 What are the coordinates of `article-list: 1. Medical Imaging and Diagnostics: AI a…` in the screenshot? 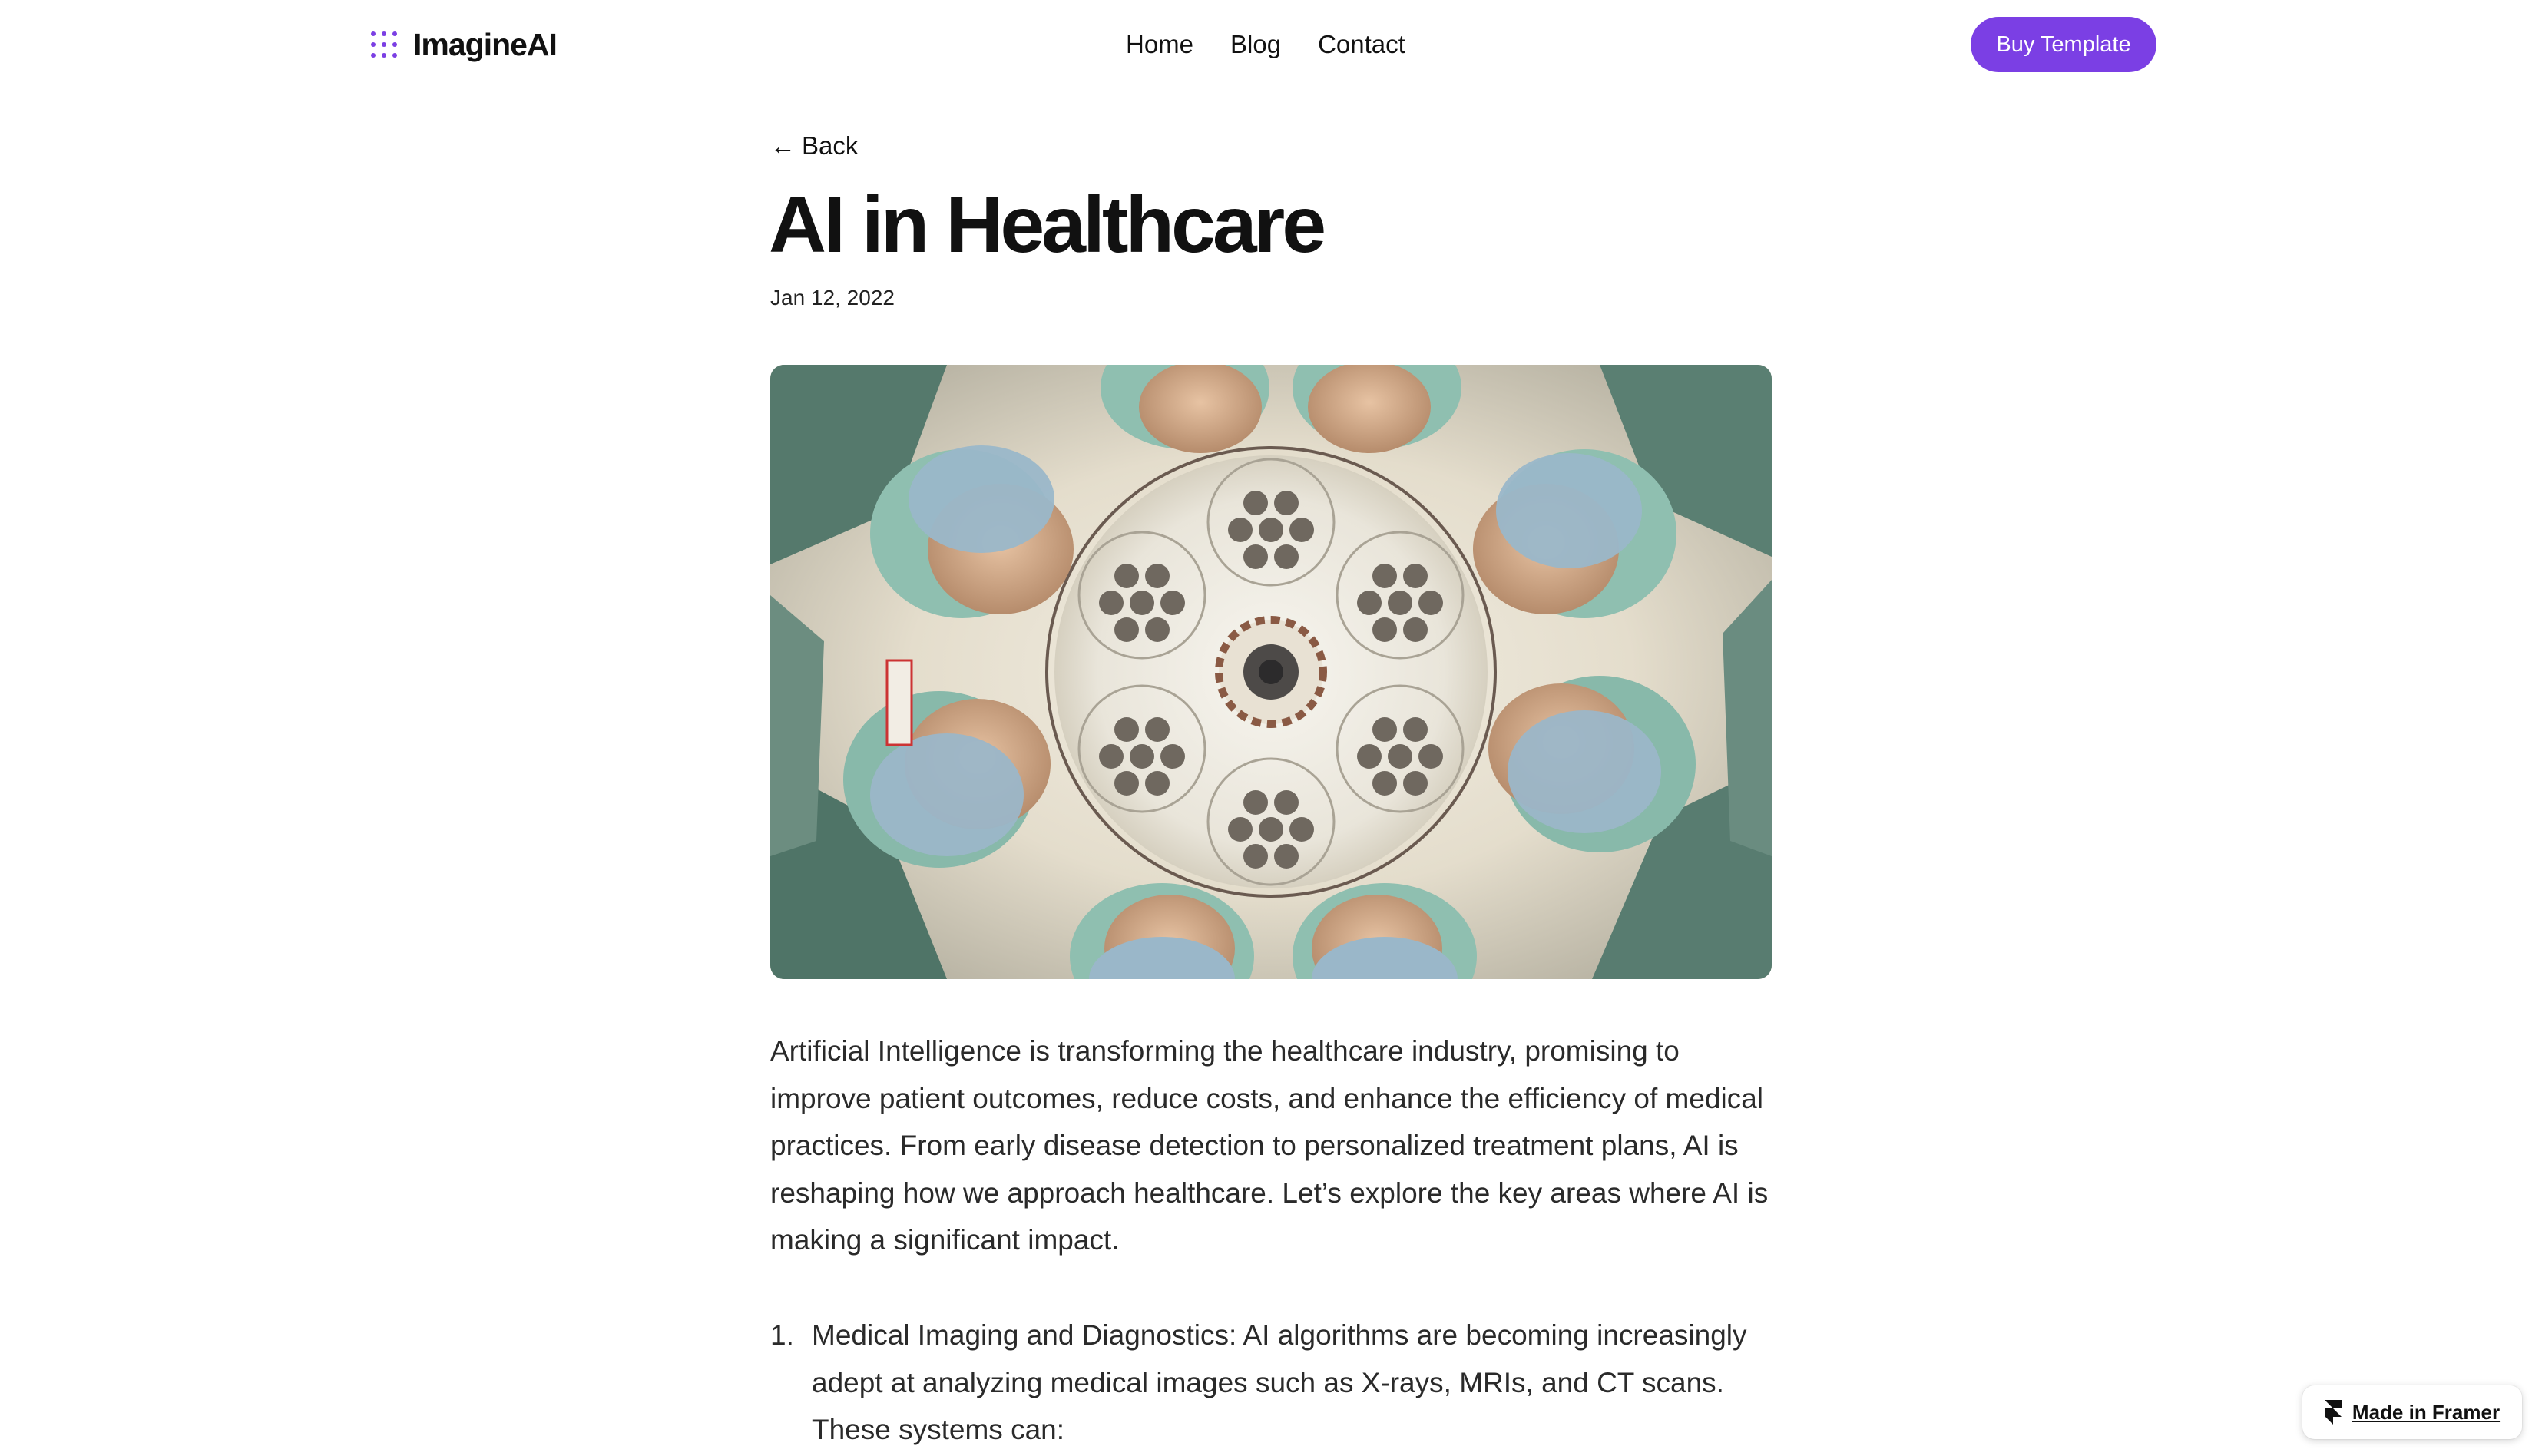 It's located at (1277, 1383).